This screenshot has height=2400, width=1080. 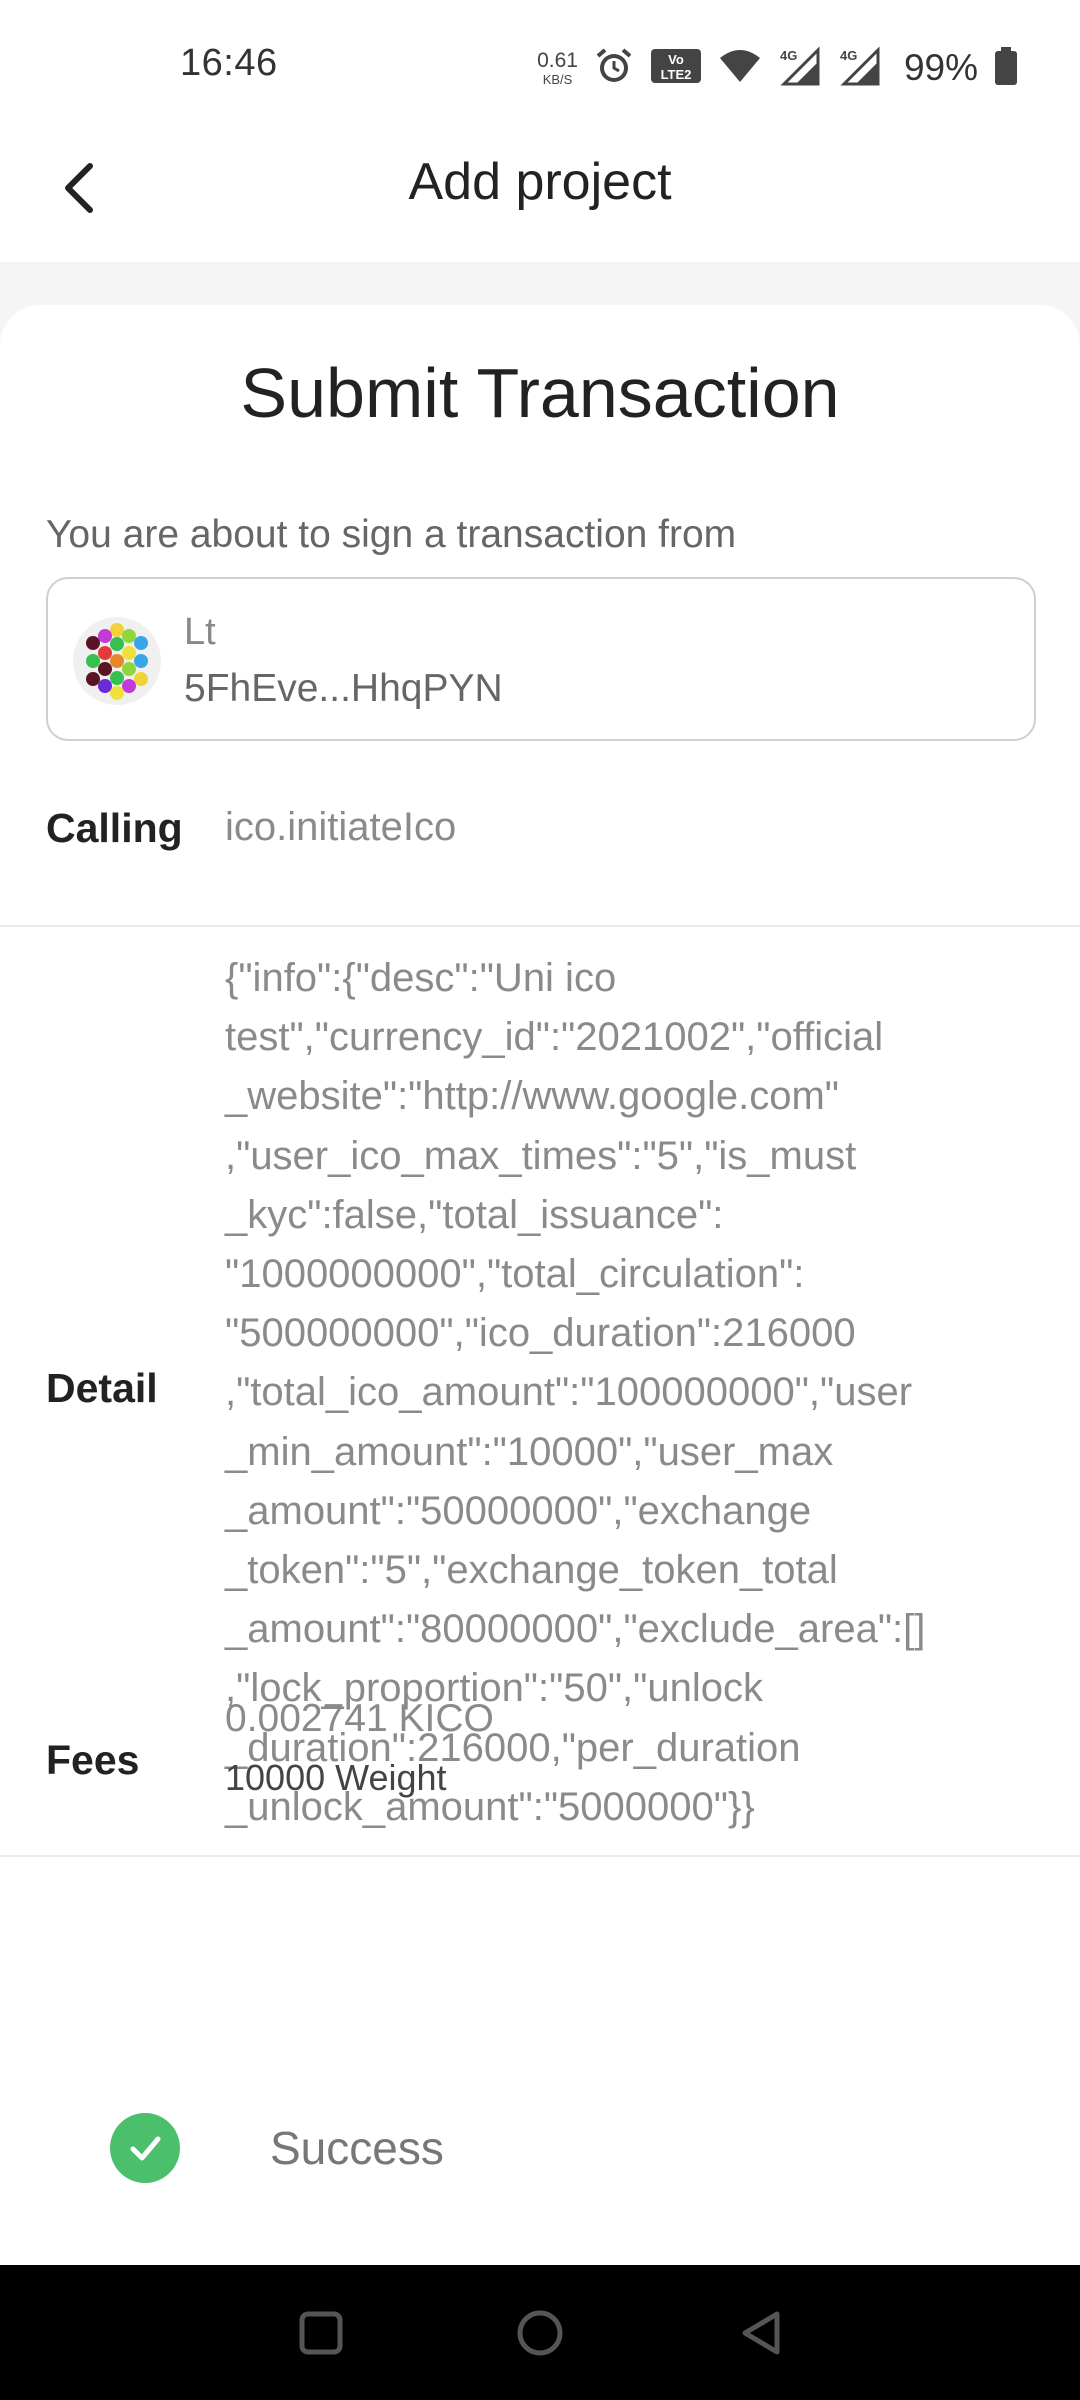 I want to click on network-type-2: 4G, so click(x=848, y=55).